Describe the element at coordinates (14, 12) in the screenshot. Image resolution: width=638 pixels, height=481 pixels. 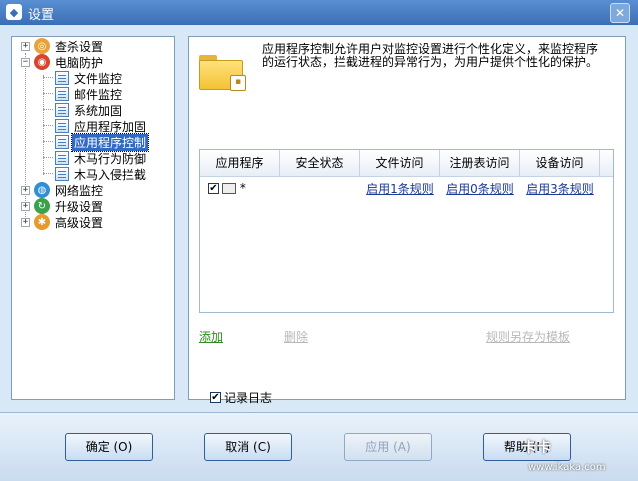
I see `app-shield-icon: ◆` at that location.